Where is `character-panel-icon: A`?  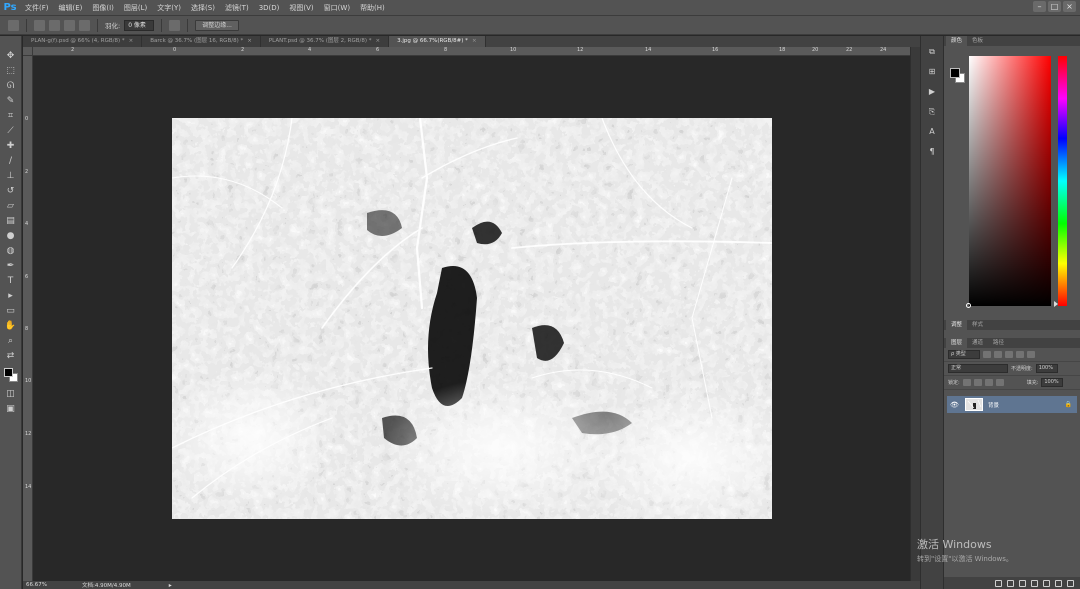
character-panel-icon: A is located at coordinates (932, 132).